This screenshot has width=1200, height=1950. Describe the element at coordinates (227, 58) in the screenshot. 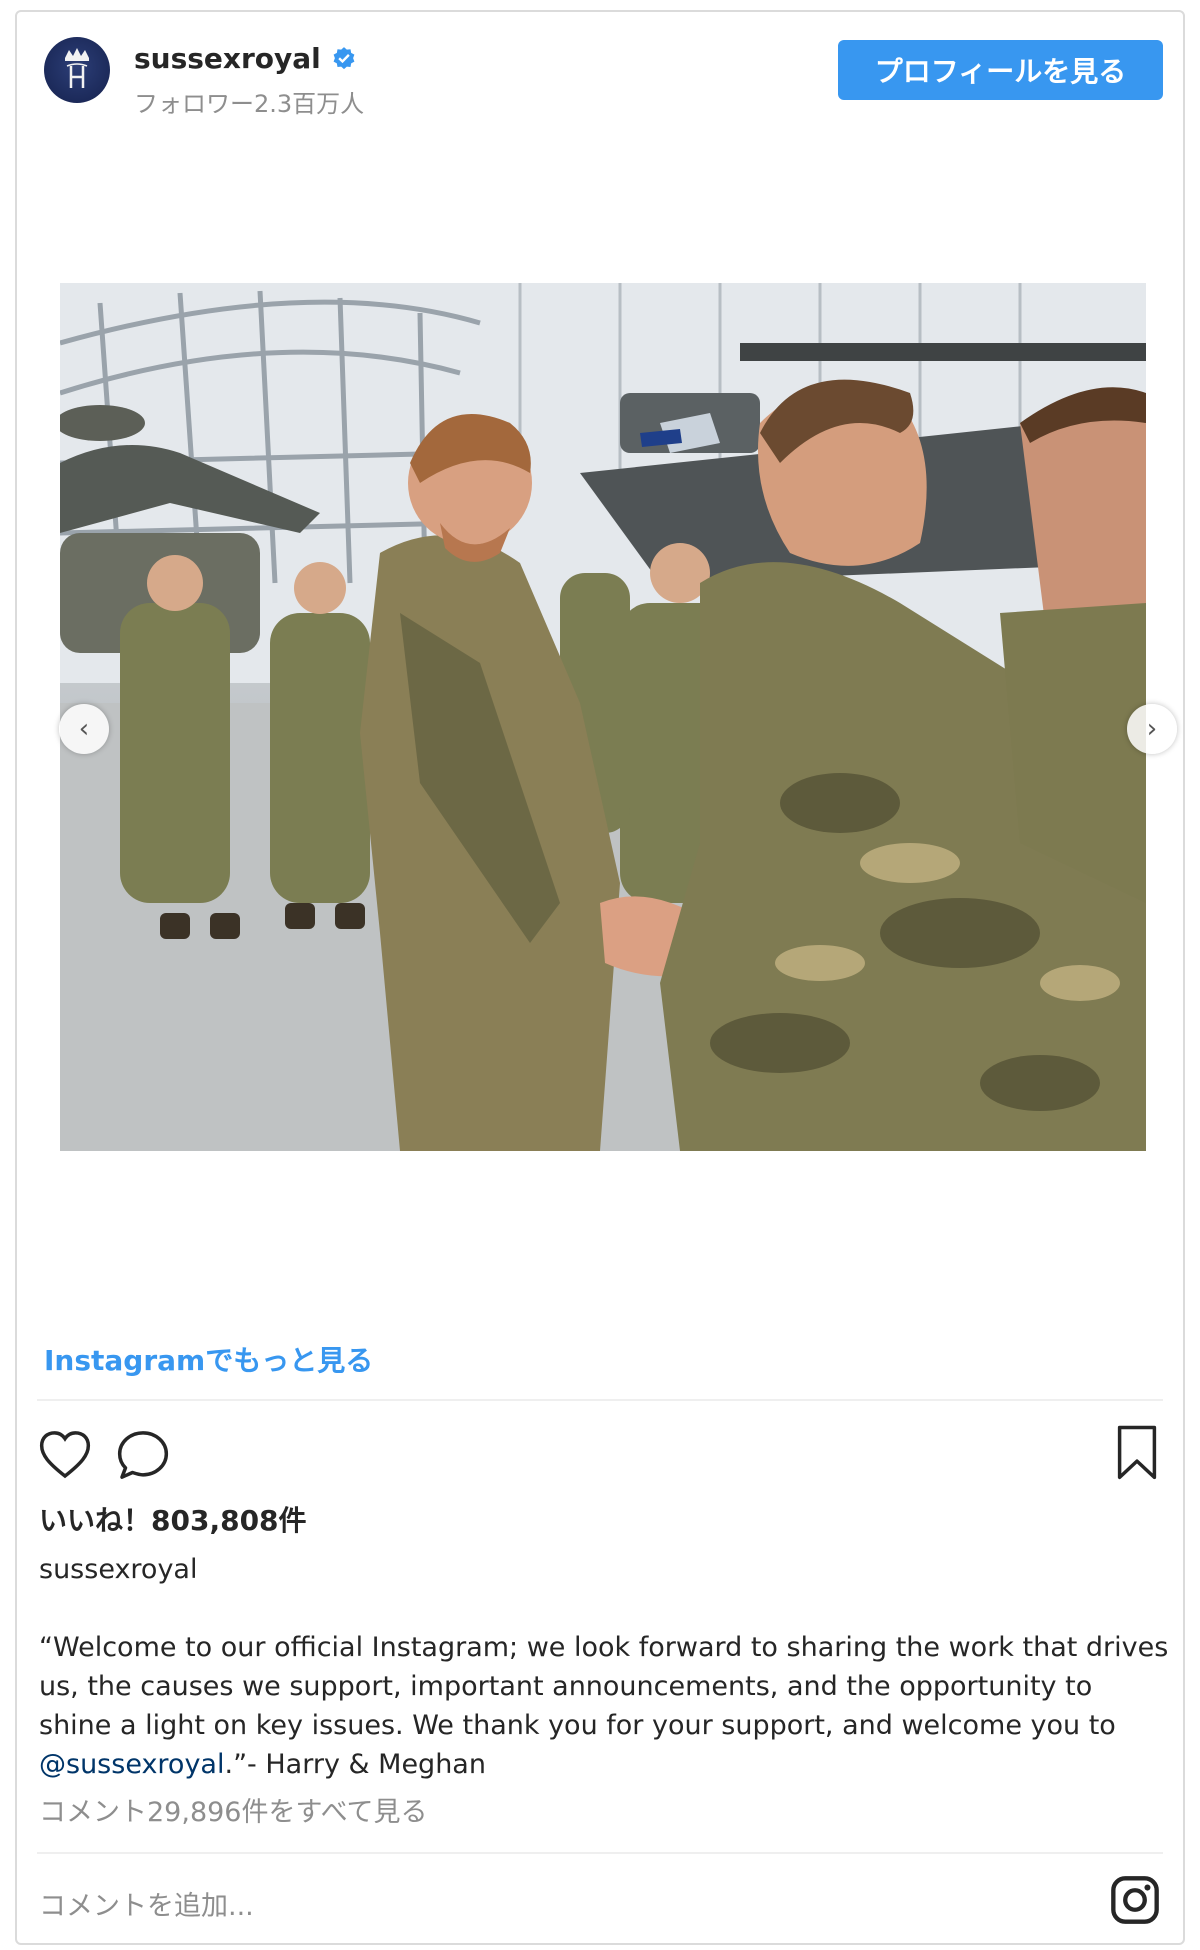

I see `username-text: sussexroyal` at that location.